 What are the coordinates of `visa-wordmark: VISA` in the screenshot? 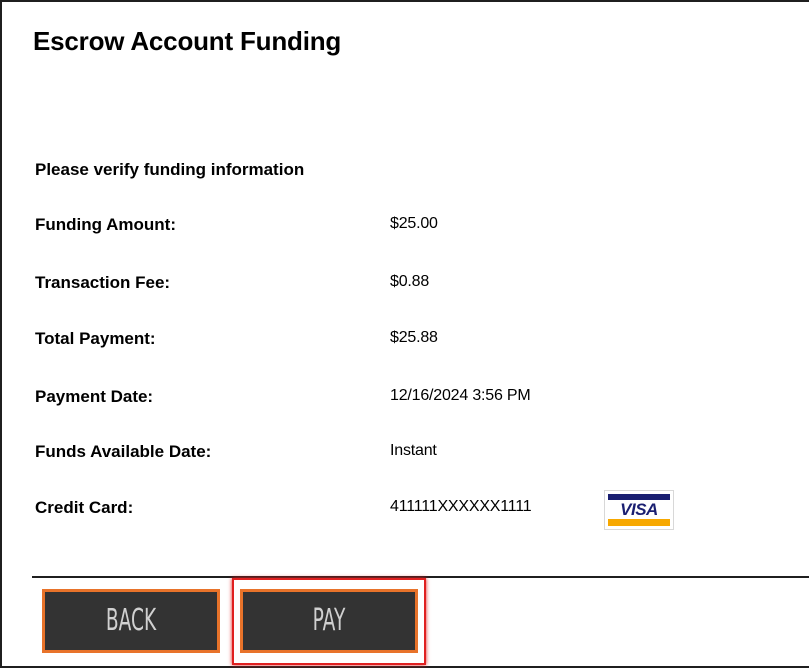 It's located at (639, 509).